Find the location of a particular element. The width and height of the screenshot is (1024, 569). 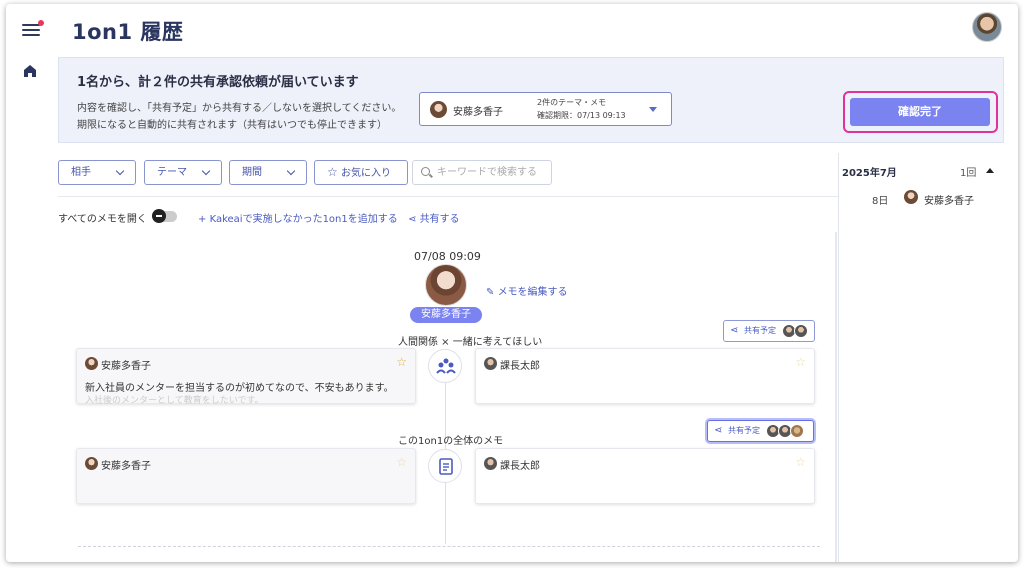

favorites-filter-label: お気に入り is located at coordinates (365, 173).